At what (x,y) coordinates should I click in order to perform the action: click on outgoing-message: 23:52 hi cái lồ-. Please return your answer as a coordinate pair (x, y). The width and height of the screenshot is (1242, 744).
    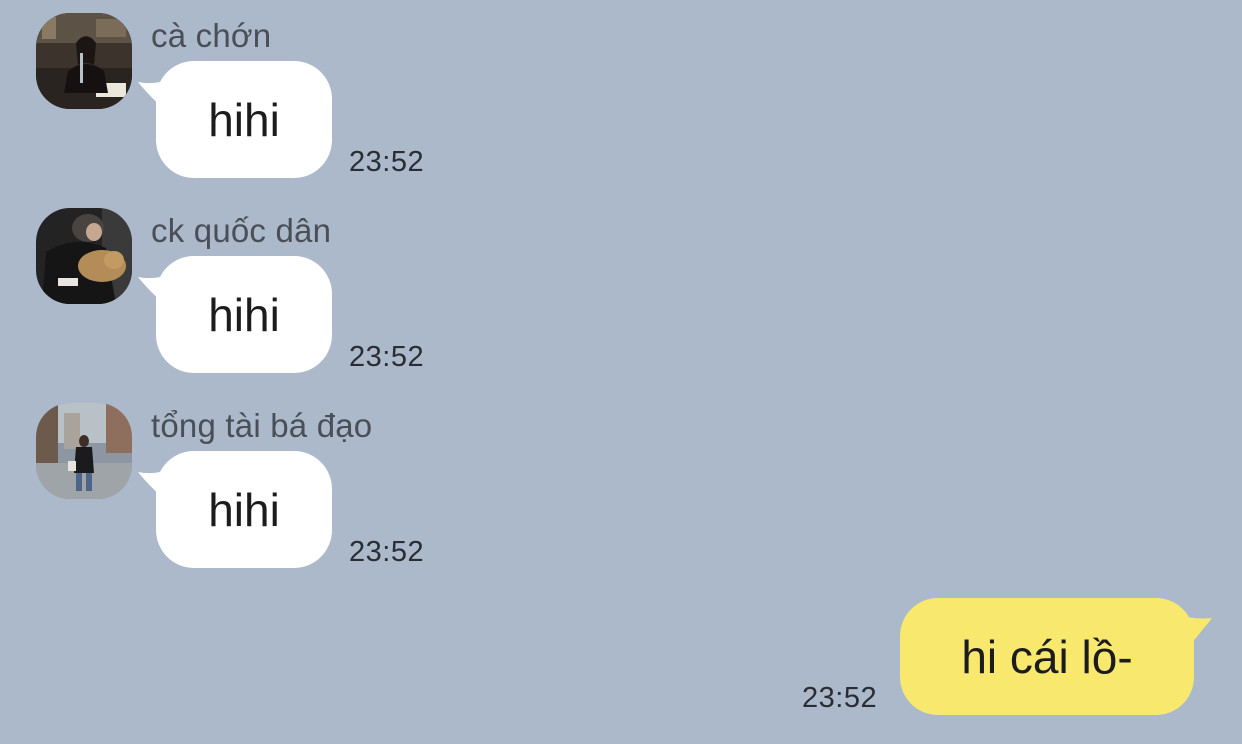
    Looking at the image, I should click on (1005, 658).